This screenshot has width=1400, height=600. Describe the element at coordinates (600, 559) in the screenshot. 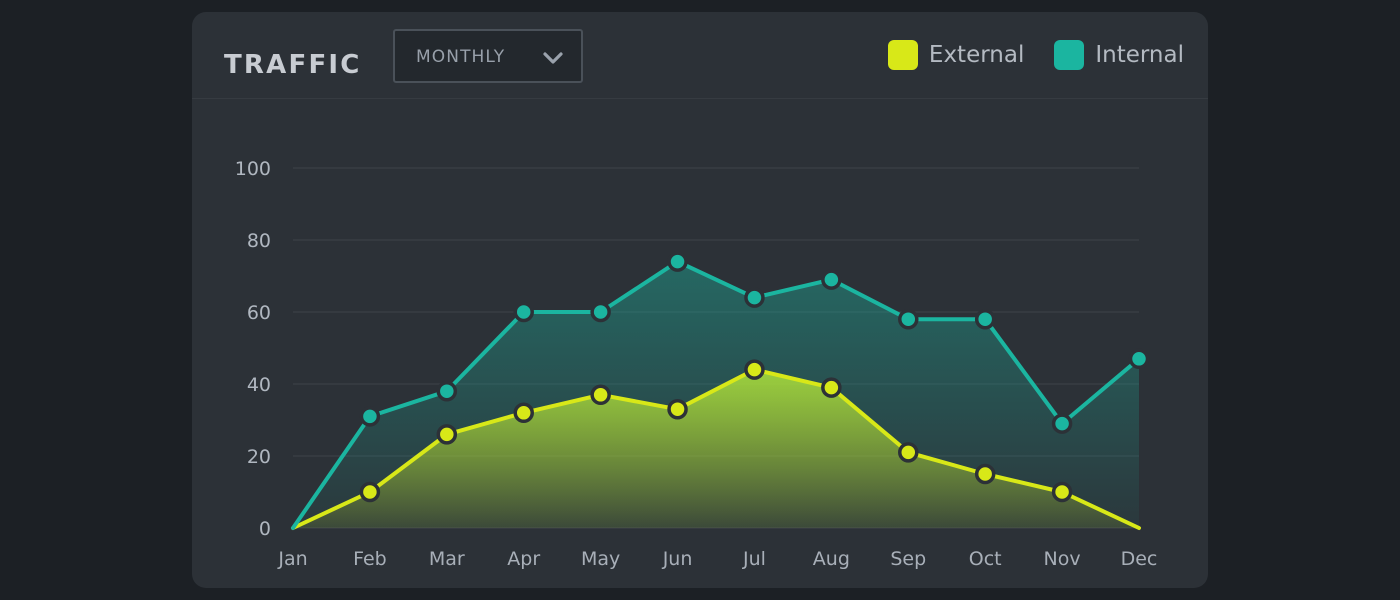

I see `x-tick-label: May` at that location.